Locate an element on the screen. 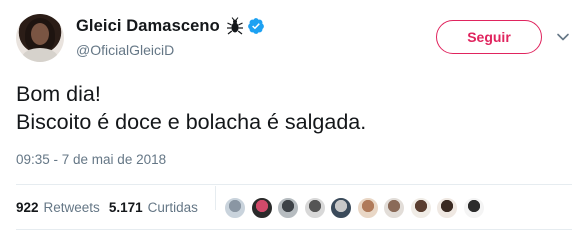 This screenshot has height=240, width=584. author-handle: @OficialGleiciD is located at coordinates (125, 50).